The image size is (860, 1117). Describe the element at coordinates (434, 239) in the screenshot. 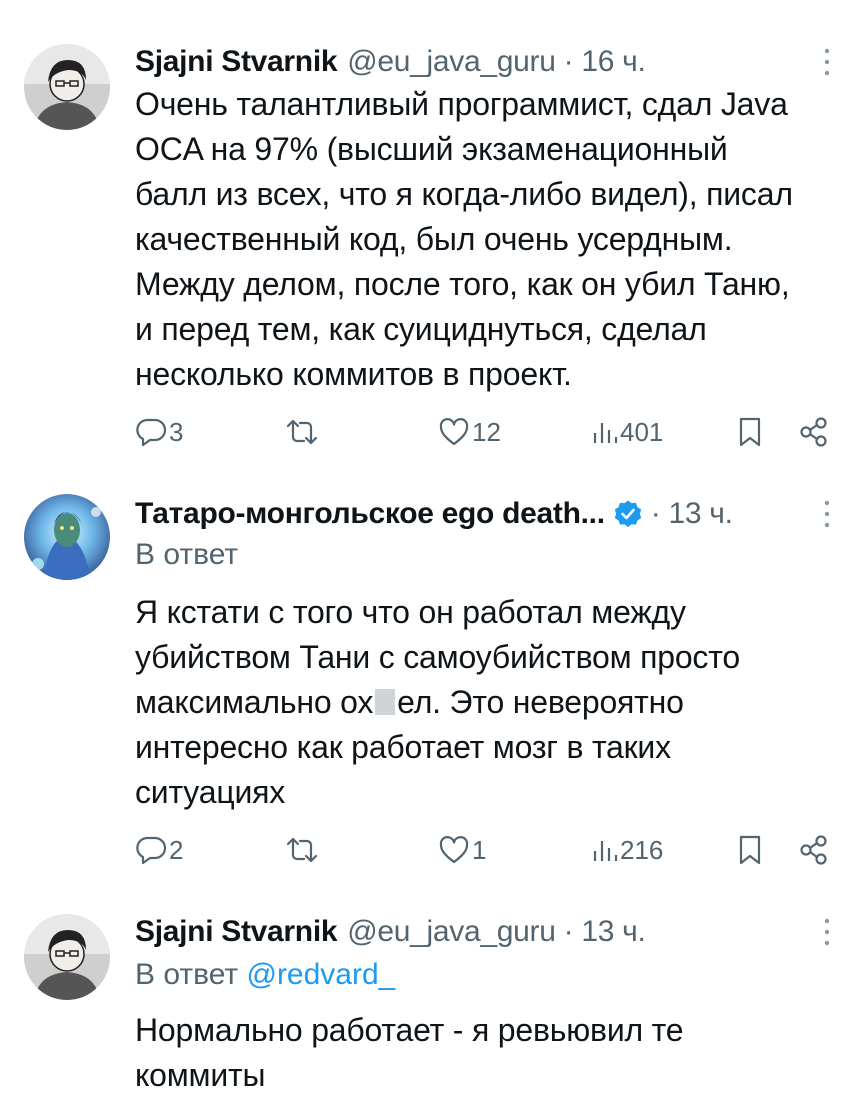

I see `text-line: качественный код, был очень усердным.` at that location.